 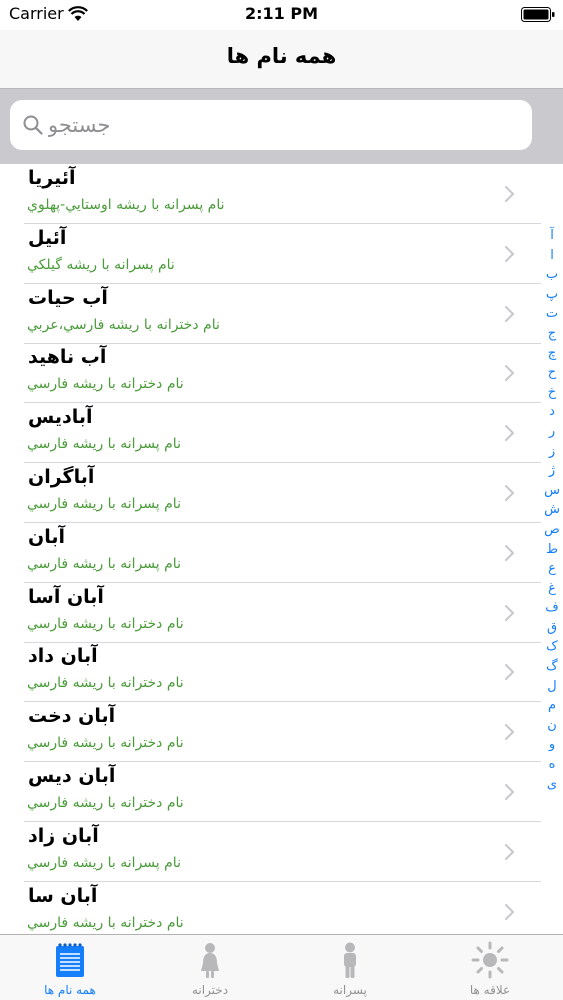 What do you see at coordinates (552, 256) in the screenshot?
I see `index-letter: ا` at bounding box center [552, 256].